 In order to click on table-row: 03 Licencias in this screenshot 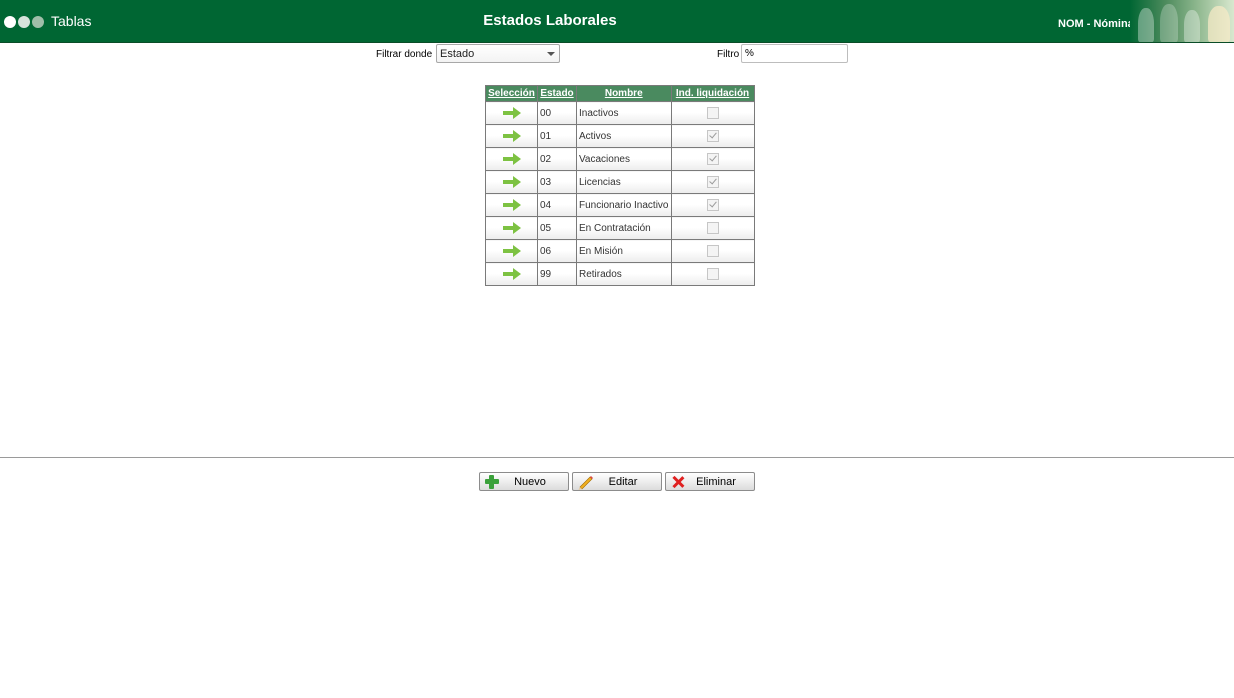, I will do `click(620, 182)`.